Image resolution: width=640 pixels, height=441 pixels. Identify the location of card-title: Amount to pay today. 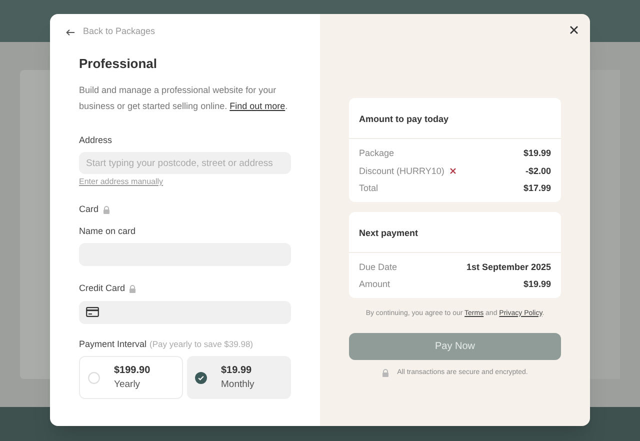
(403, 119).